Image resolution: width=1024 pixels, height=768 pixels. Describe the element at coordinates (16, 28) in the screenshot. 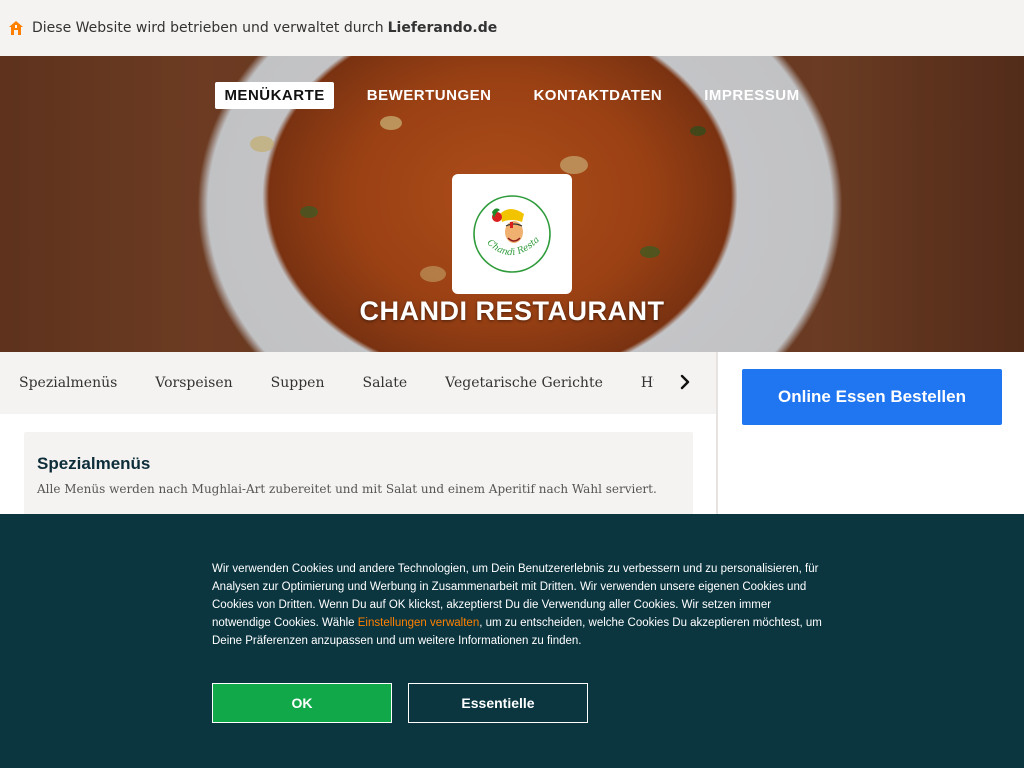

I see `house-icon` at that location.